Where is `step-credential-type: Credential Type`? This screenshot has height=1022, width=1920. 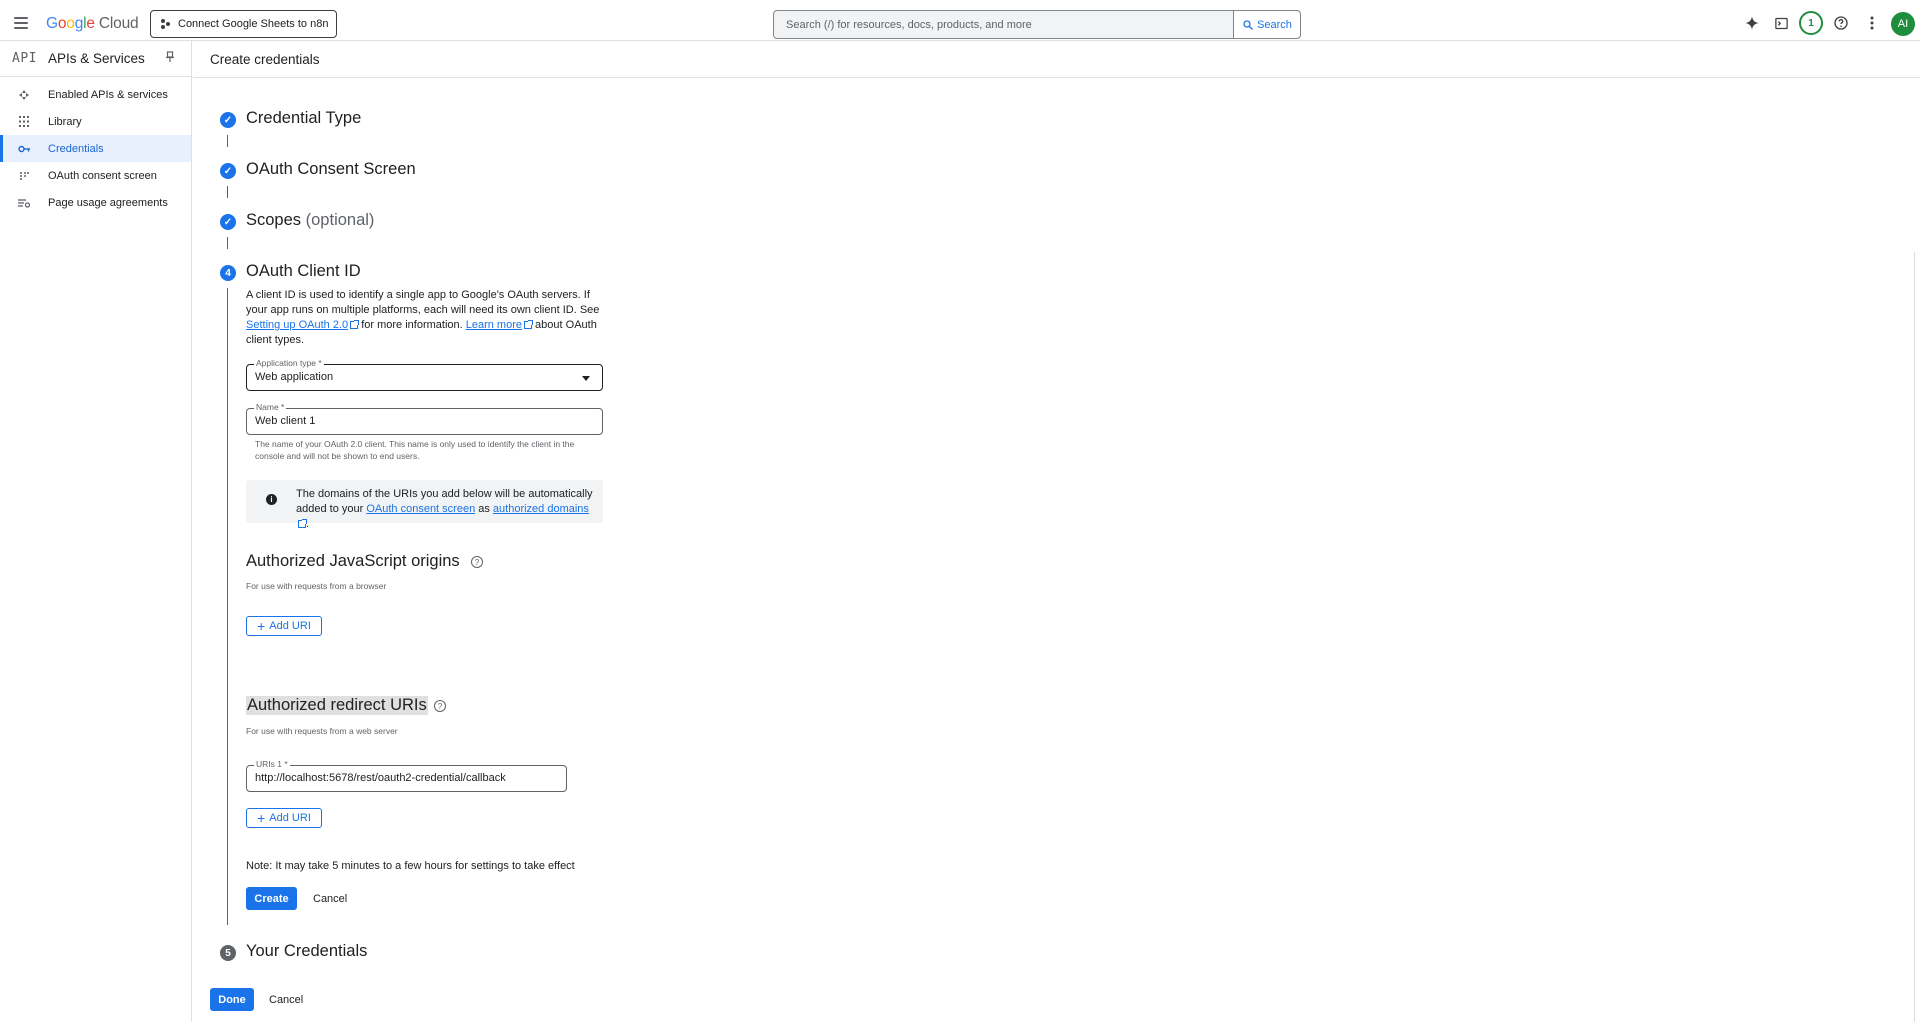 step-credential-type: Credential Type is located at coordinates (303, 118).